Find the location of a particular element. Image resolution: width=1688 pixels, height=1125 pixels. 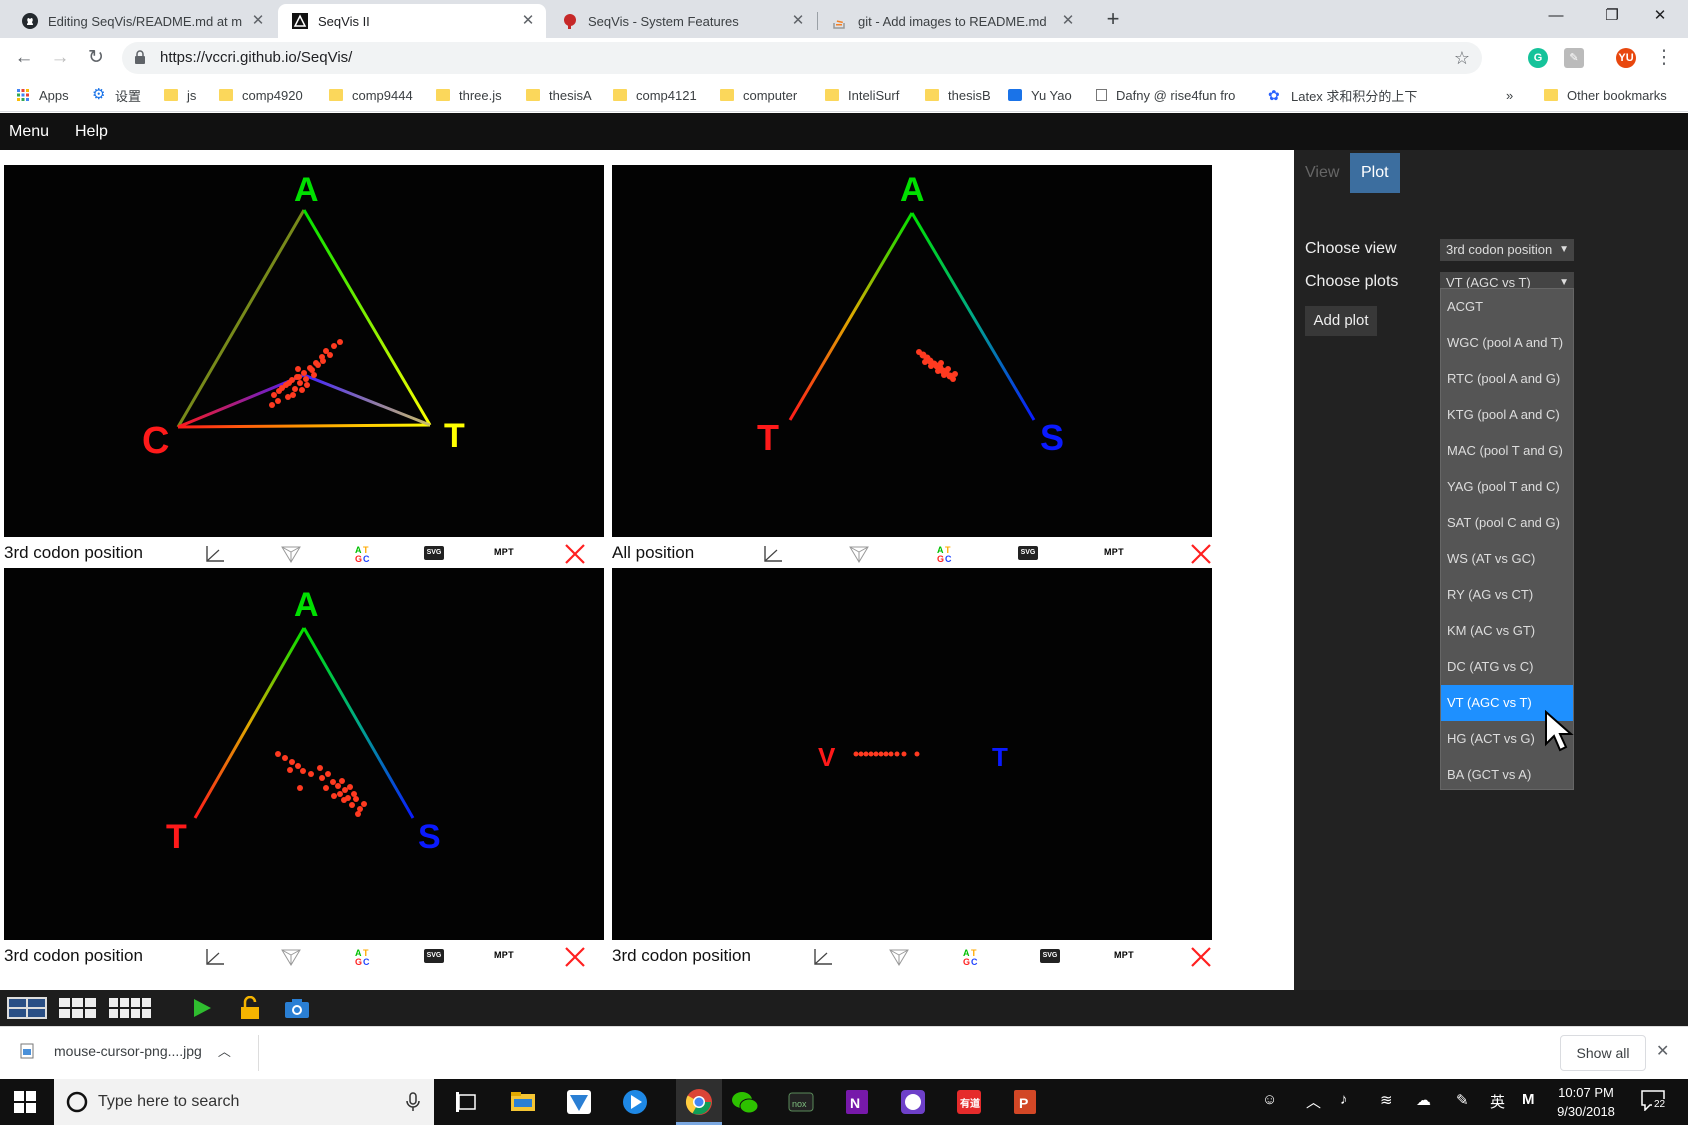

reload-icon: ↻ is located at coordinates (96, 58).